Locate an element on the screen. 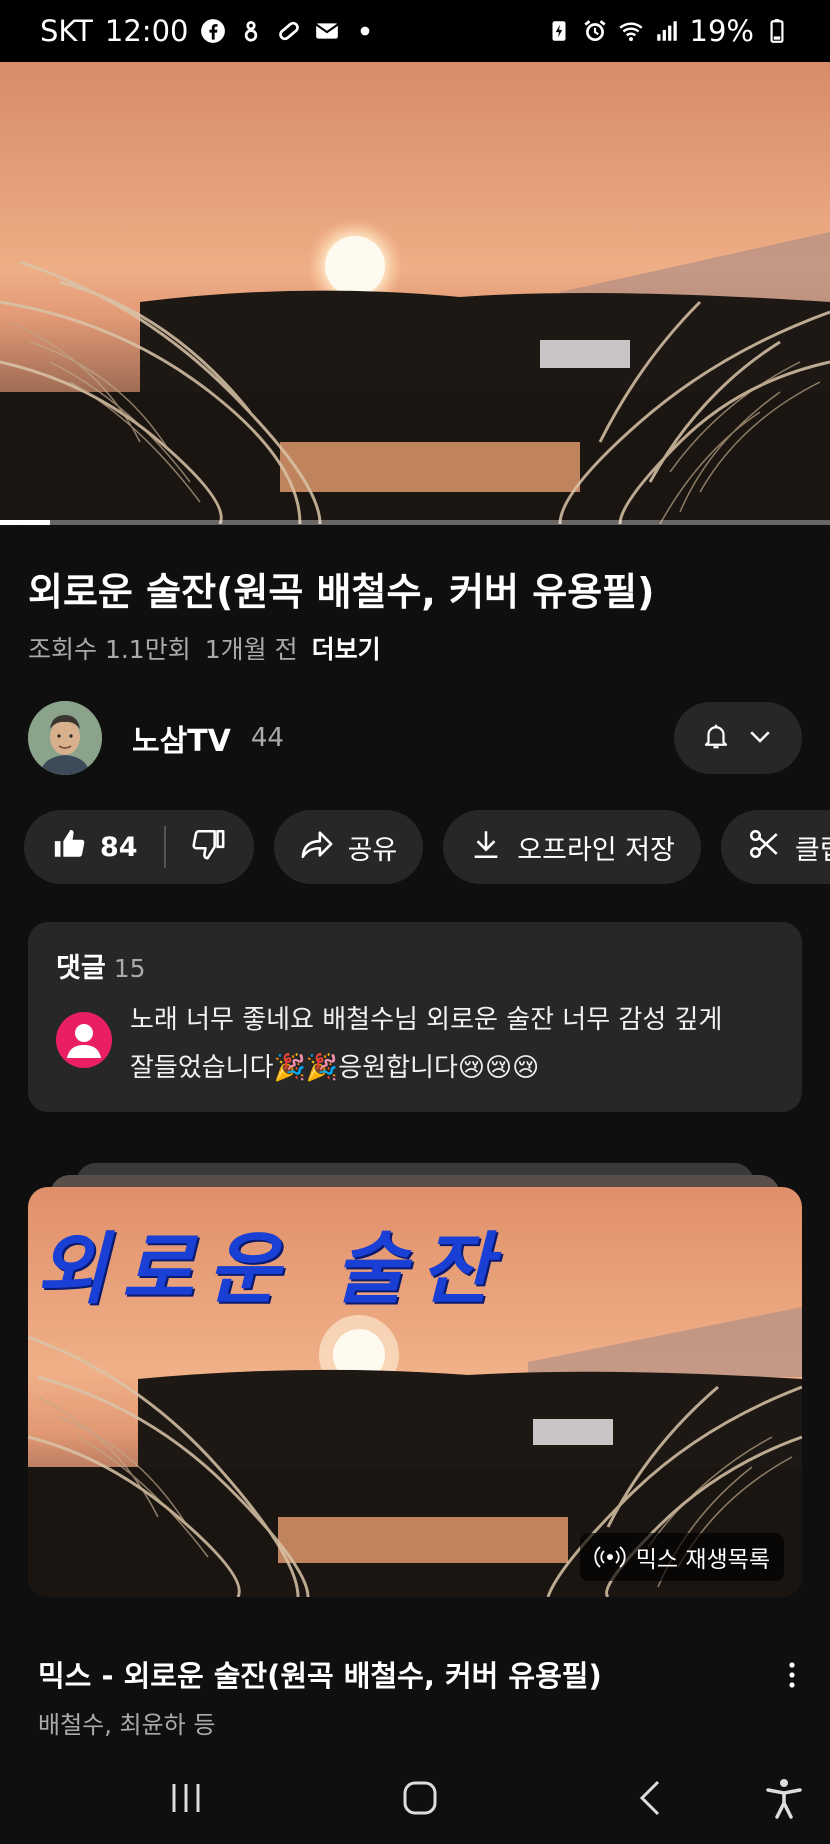 The image size is (830, 1844). like-dislike-pill: 84 is located at coordinates (139, 847).